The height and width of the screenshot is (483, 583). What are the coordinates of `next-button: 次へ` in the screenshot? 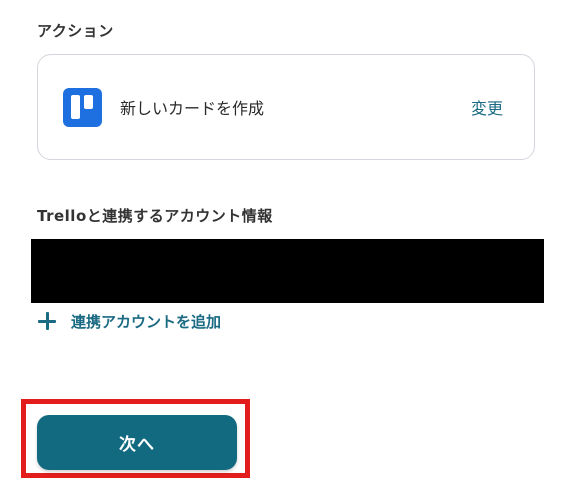 It's located at (137, 442).